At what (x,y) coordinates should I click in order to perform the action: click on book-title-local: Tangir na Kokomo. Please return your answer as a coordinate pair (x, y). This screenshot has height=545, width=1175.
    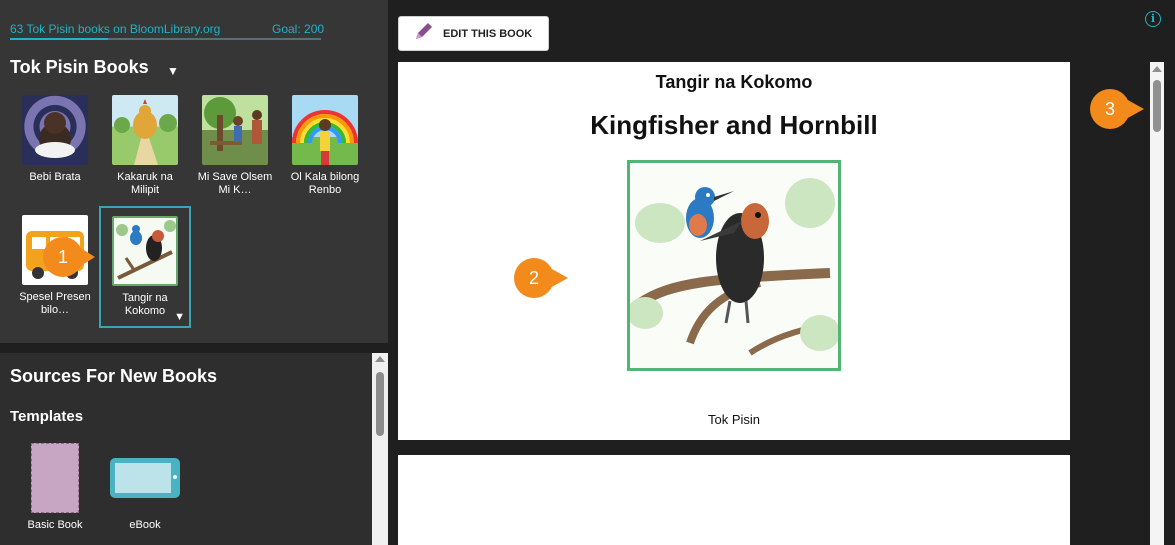
    Looking at the image, I should click on (734, 82).